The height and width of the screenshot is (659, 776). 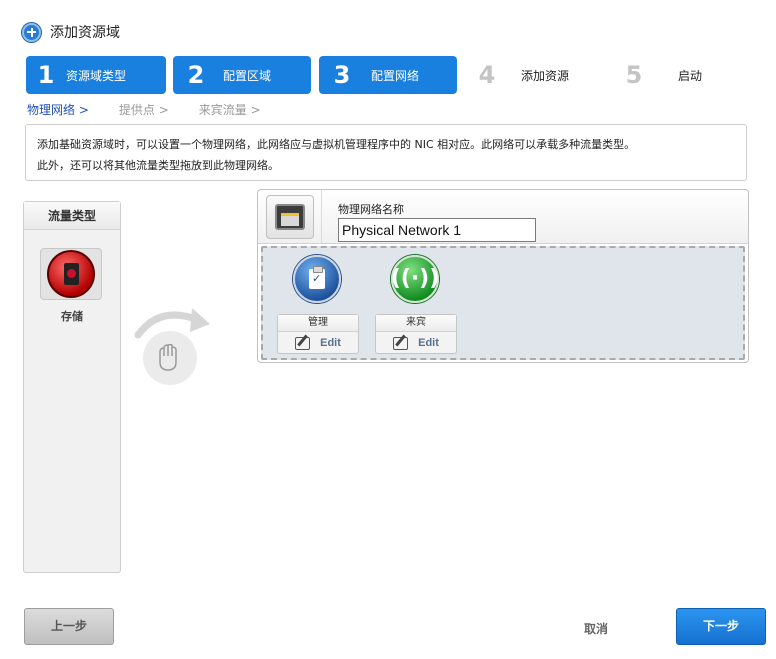 I want to click on step-3: 3 配置网络, so click(x=388, y=75).